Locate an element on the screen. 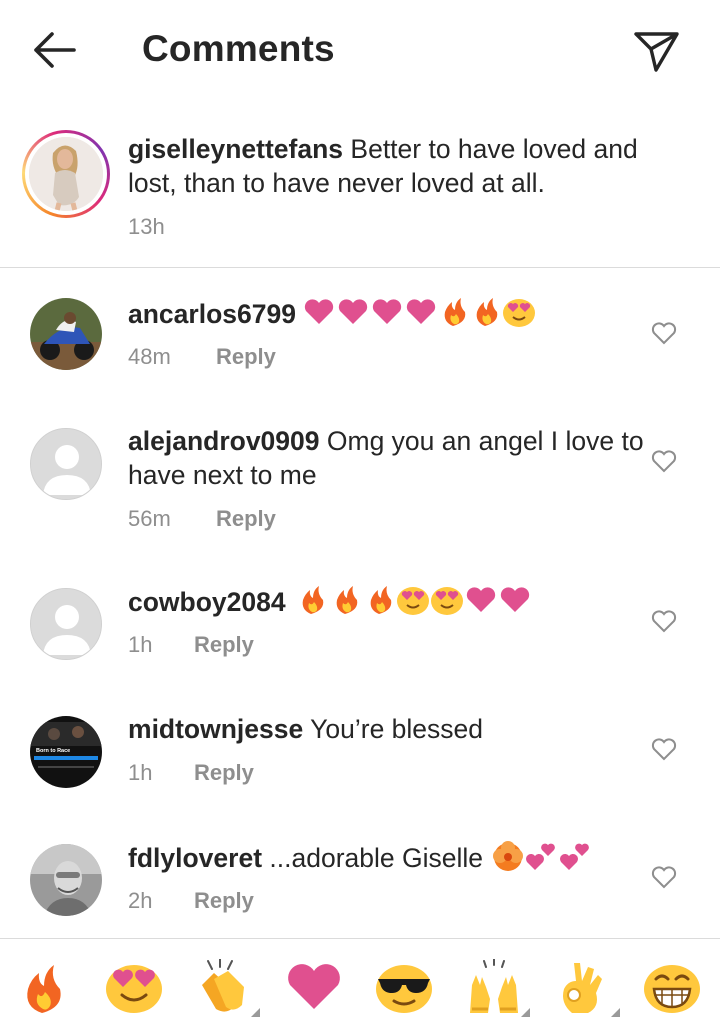 The width and height of the screenshot is (720, 1033). emoji-clapping-button is located at coordinates (226, 988).